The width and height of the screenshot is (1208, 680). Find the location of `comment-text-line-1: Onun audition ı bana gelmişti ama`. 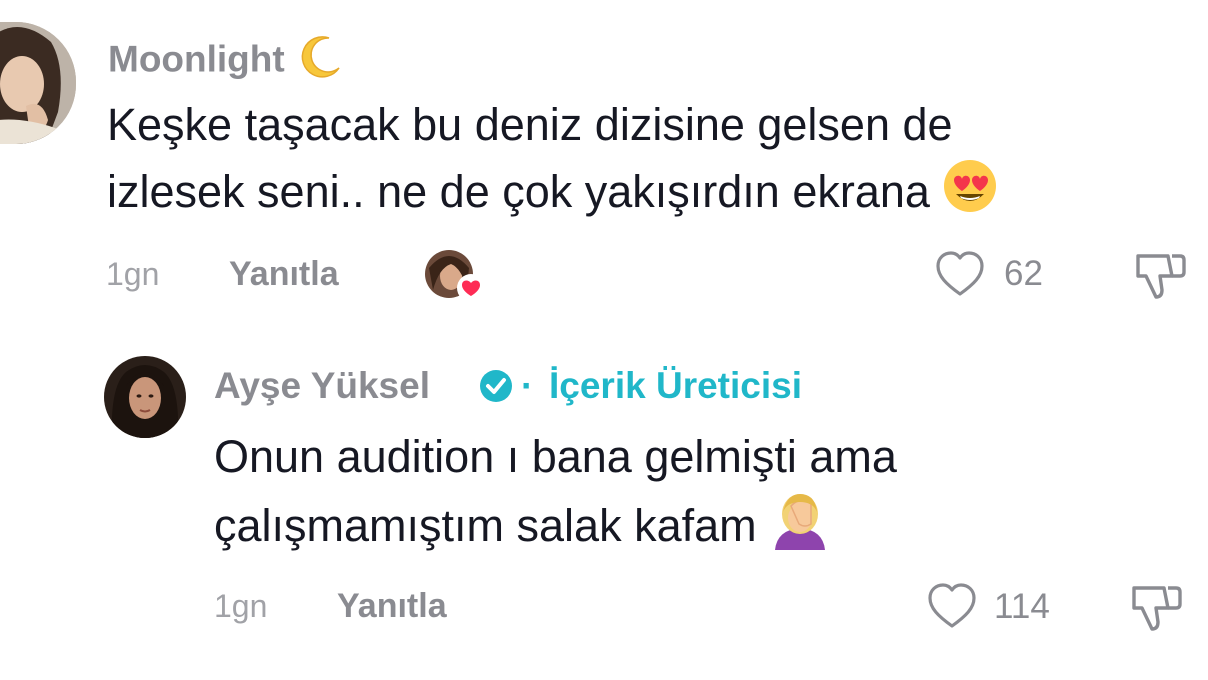

comment-text-line-1: Onun audition ı bana gelmişti ama is located at coordinates (555, 456).